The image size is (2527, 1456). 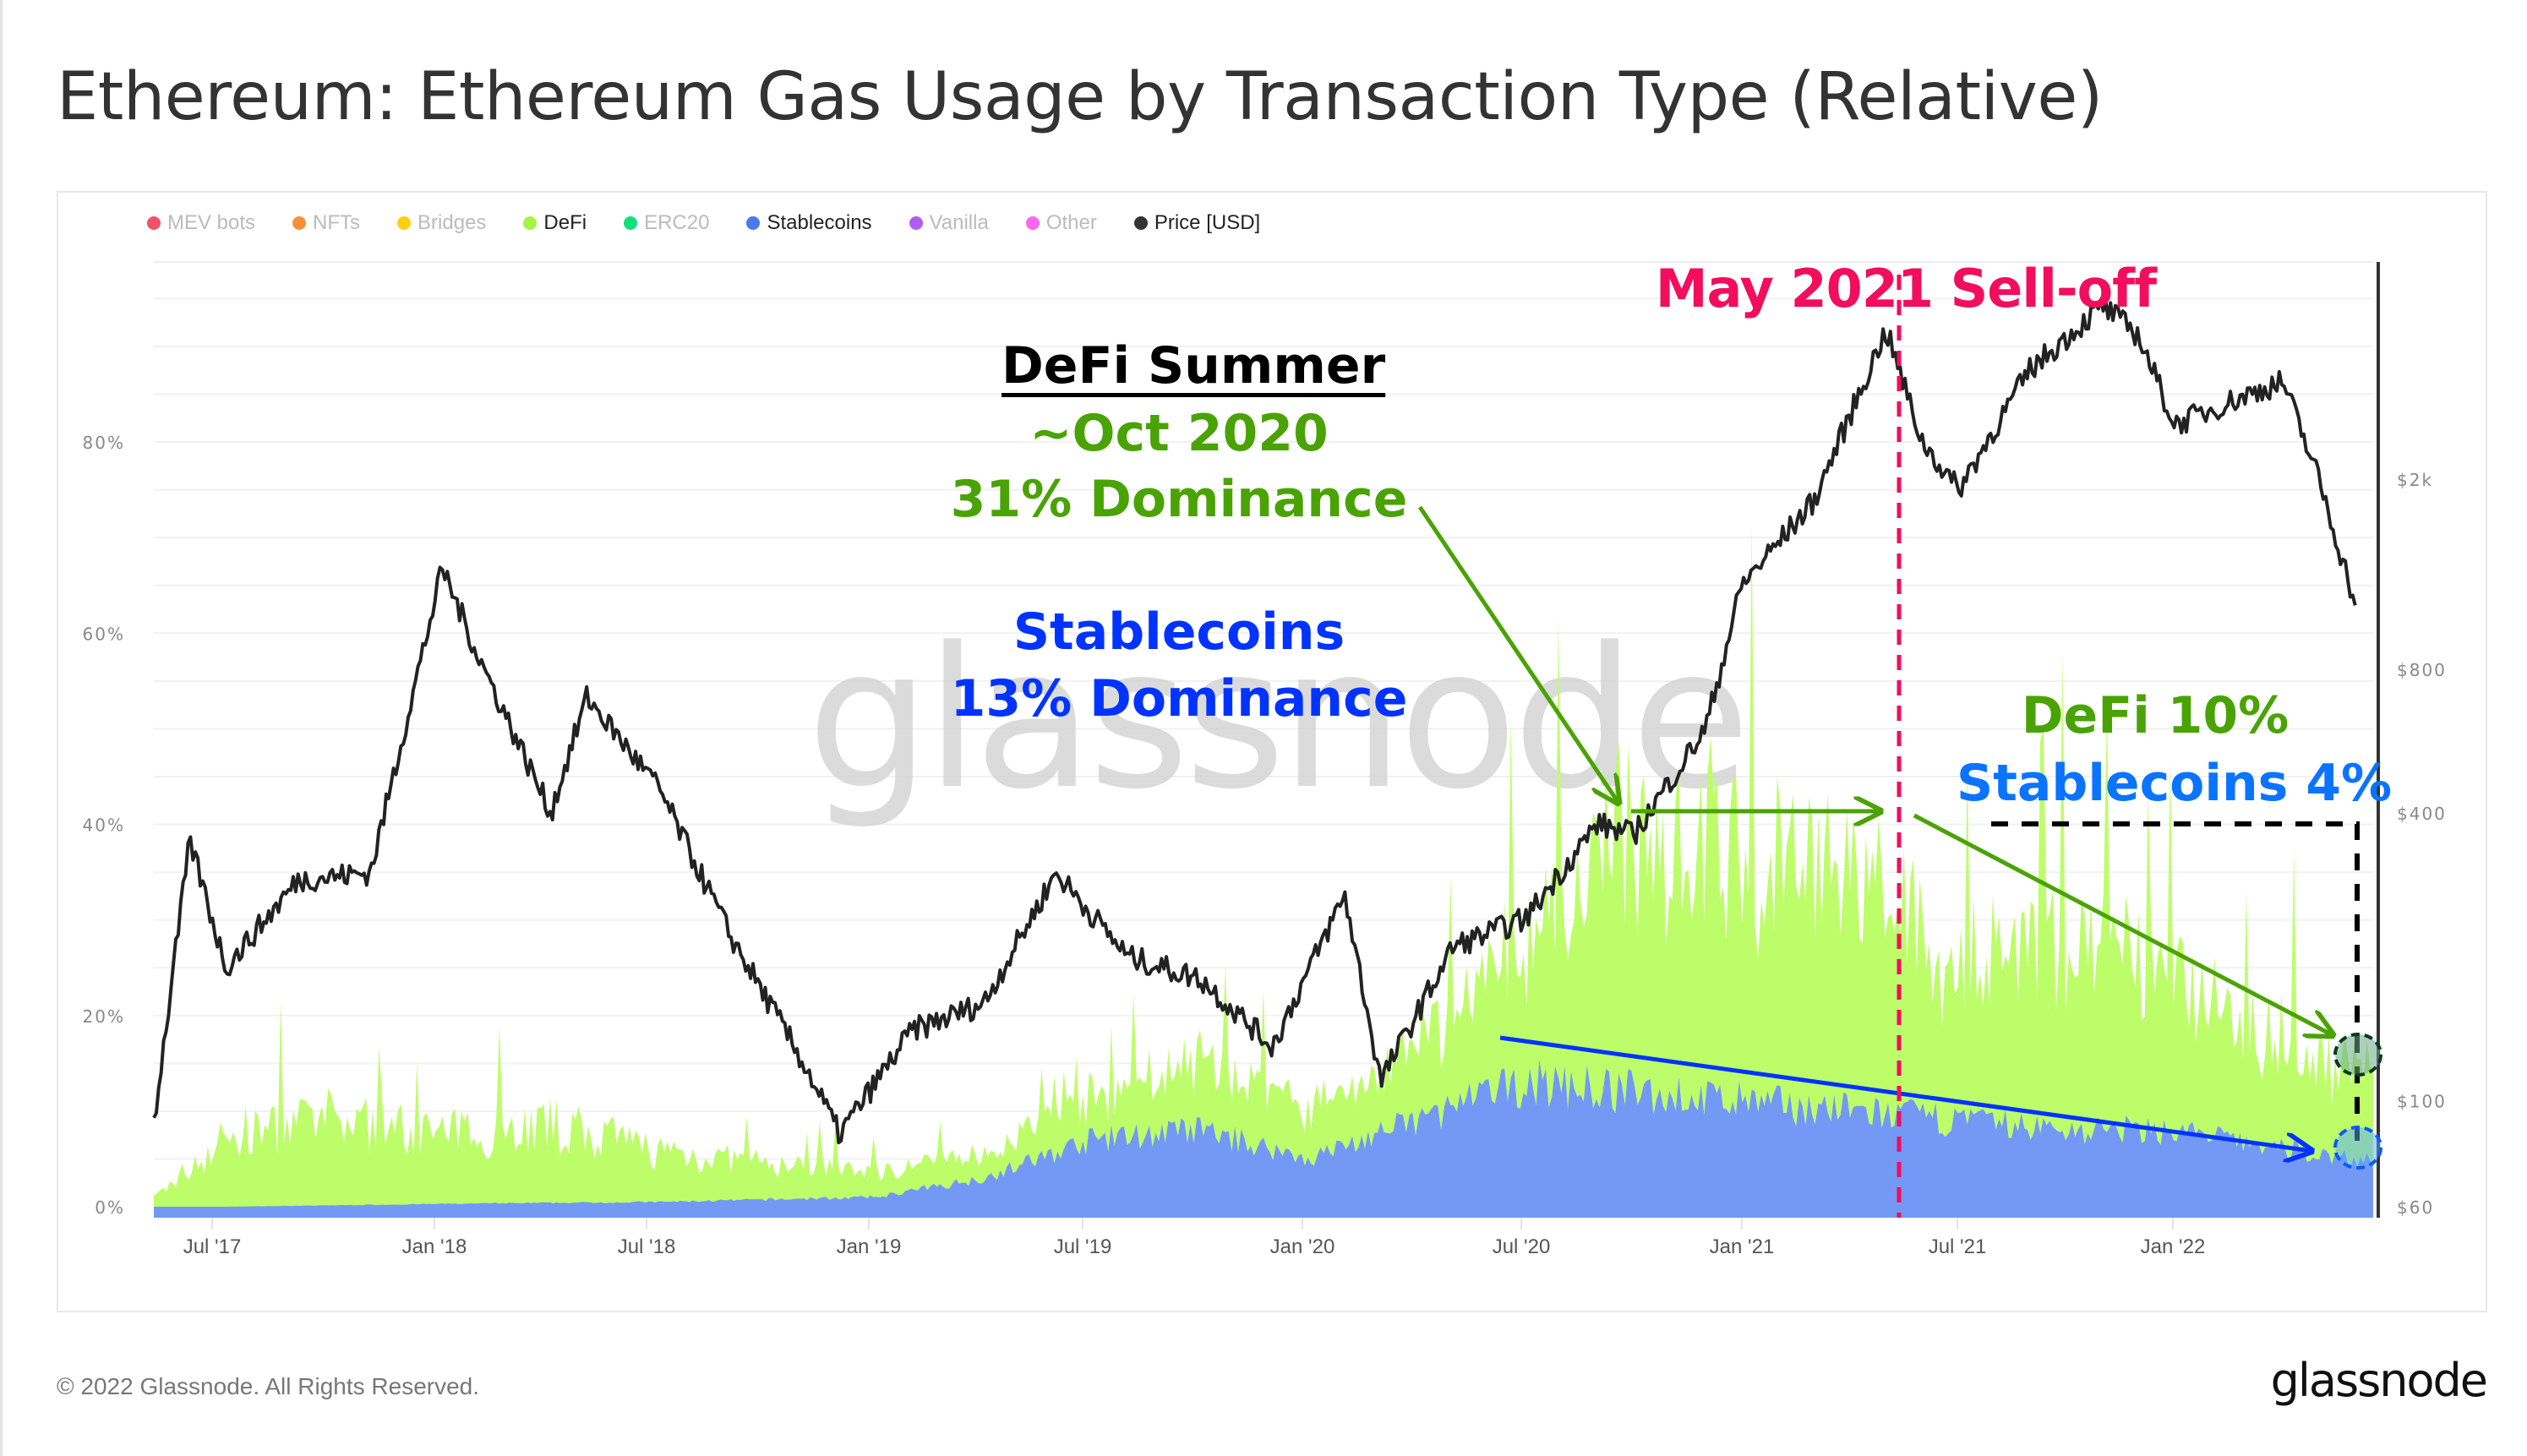 What do you see at coordinates (1194, 366) in the screenshot?
I see `annotation-defi-summer: DeFi Summer` at bounding box center [1194, 366].